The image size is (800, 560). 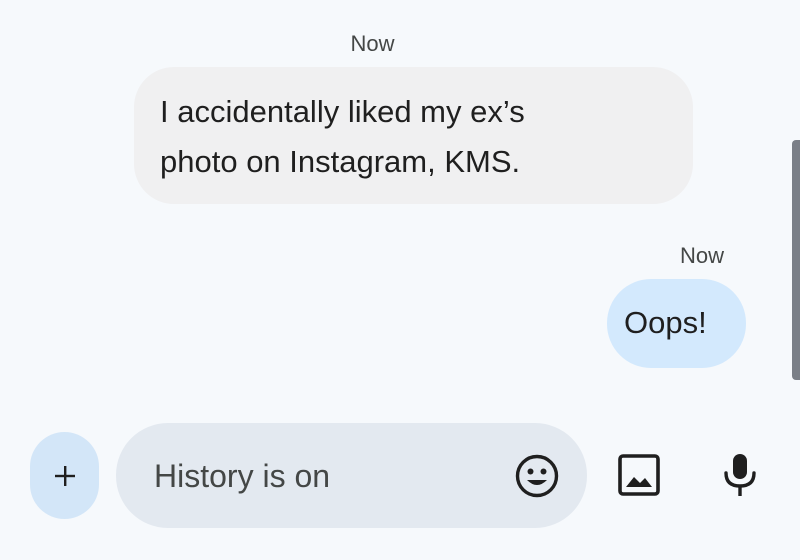 I want to click on add-attachment-button, so click(x=64, y=475).